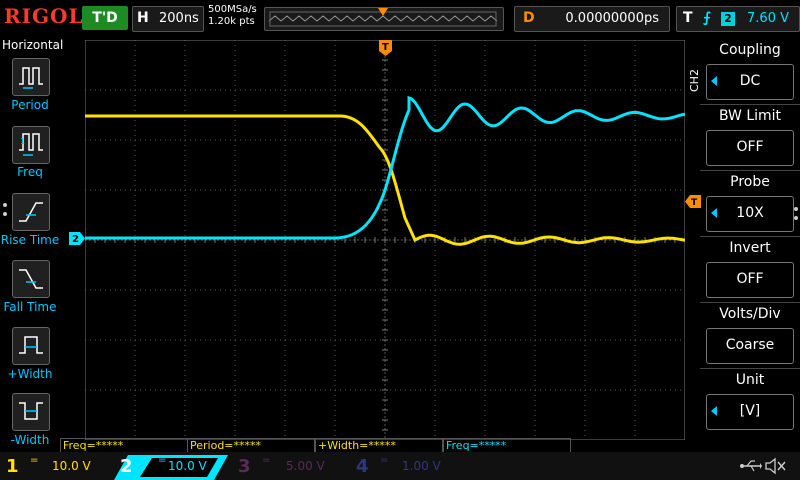 The height and width of the screenshot is (480, 800). I want to click on coupling-select: DC, so click(750, 82).